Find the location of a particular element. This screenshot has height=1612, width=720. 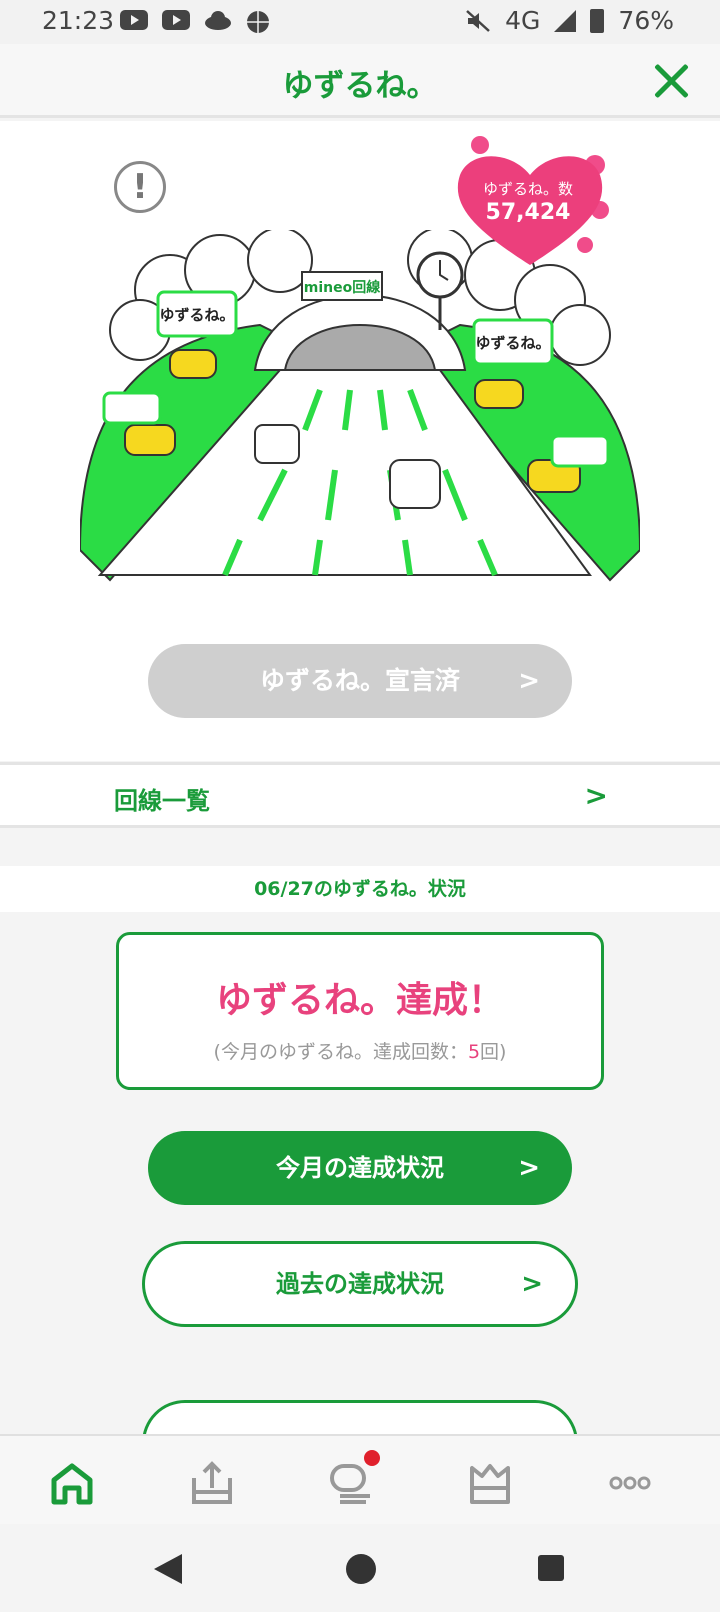

status-right: 4G 76% is located at coordinates (569, 20).